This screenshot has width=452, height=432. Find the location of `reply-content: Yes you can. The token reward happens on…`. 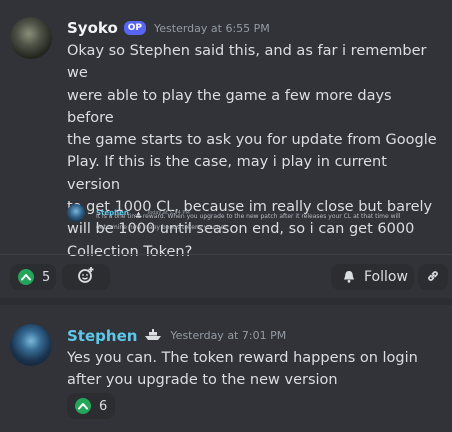

reply-content: Yes you can. The token reward happens on… is located at coordinates (242, 369).